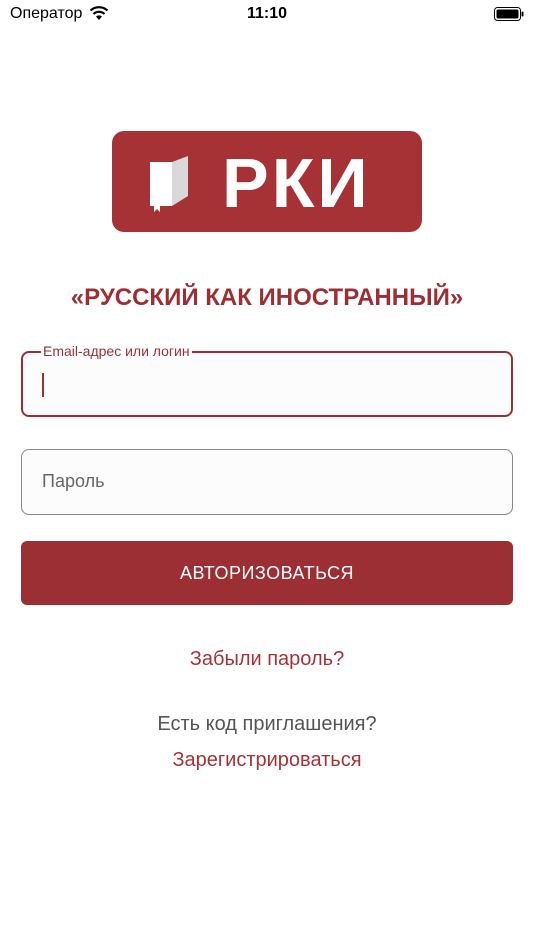 The width and height of the screenshot is (534, 950). I want to click on app-logo: РКИ, so click(267, 181).